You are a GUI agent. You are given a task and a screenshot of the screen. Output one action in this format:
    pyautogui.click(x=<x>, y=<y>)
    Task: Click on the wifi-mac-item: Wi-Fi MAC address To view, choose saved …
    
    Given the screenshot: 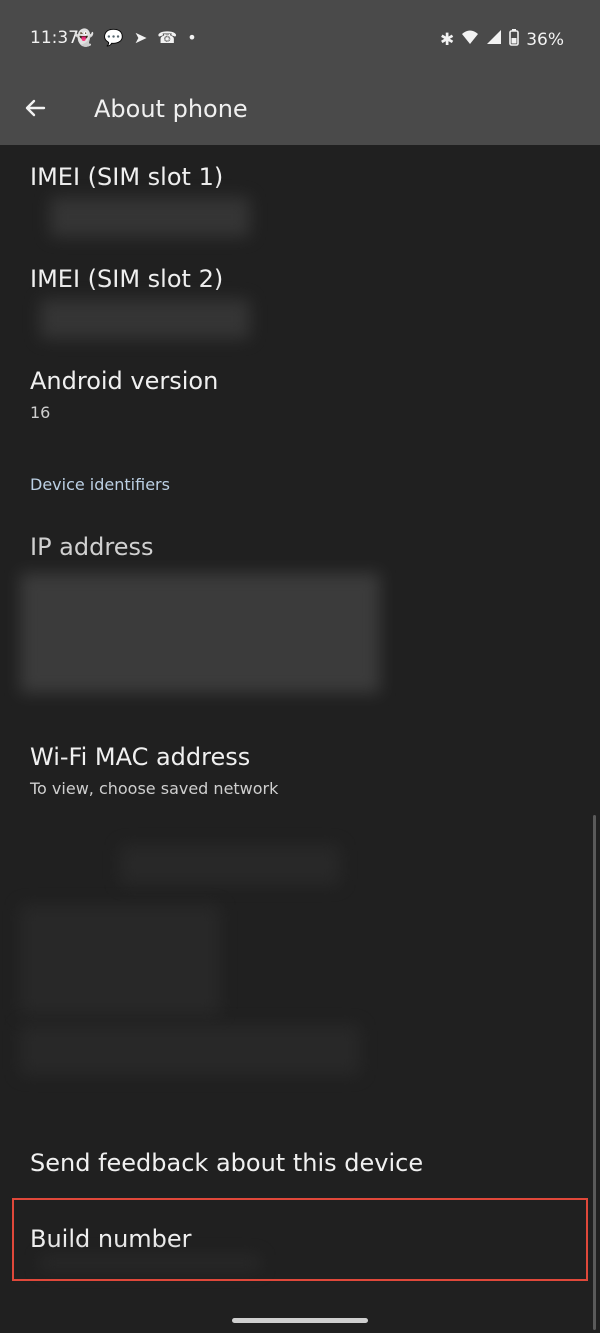 What is the action you would take?
    pyautogui.click(x=305, y=769)
    